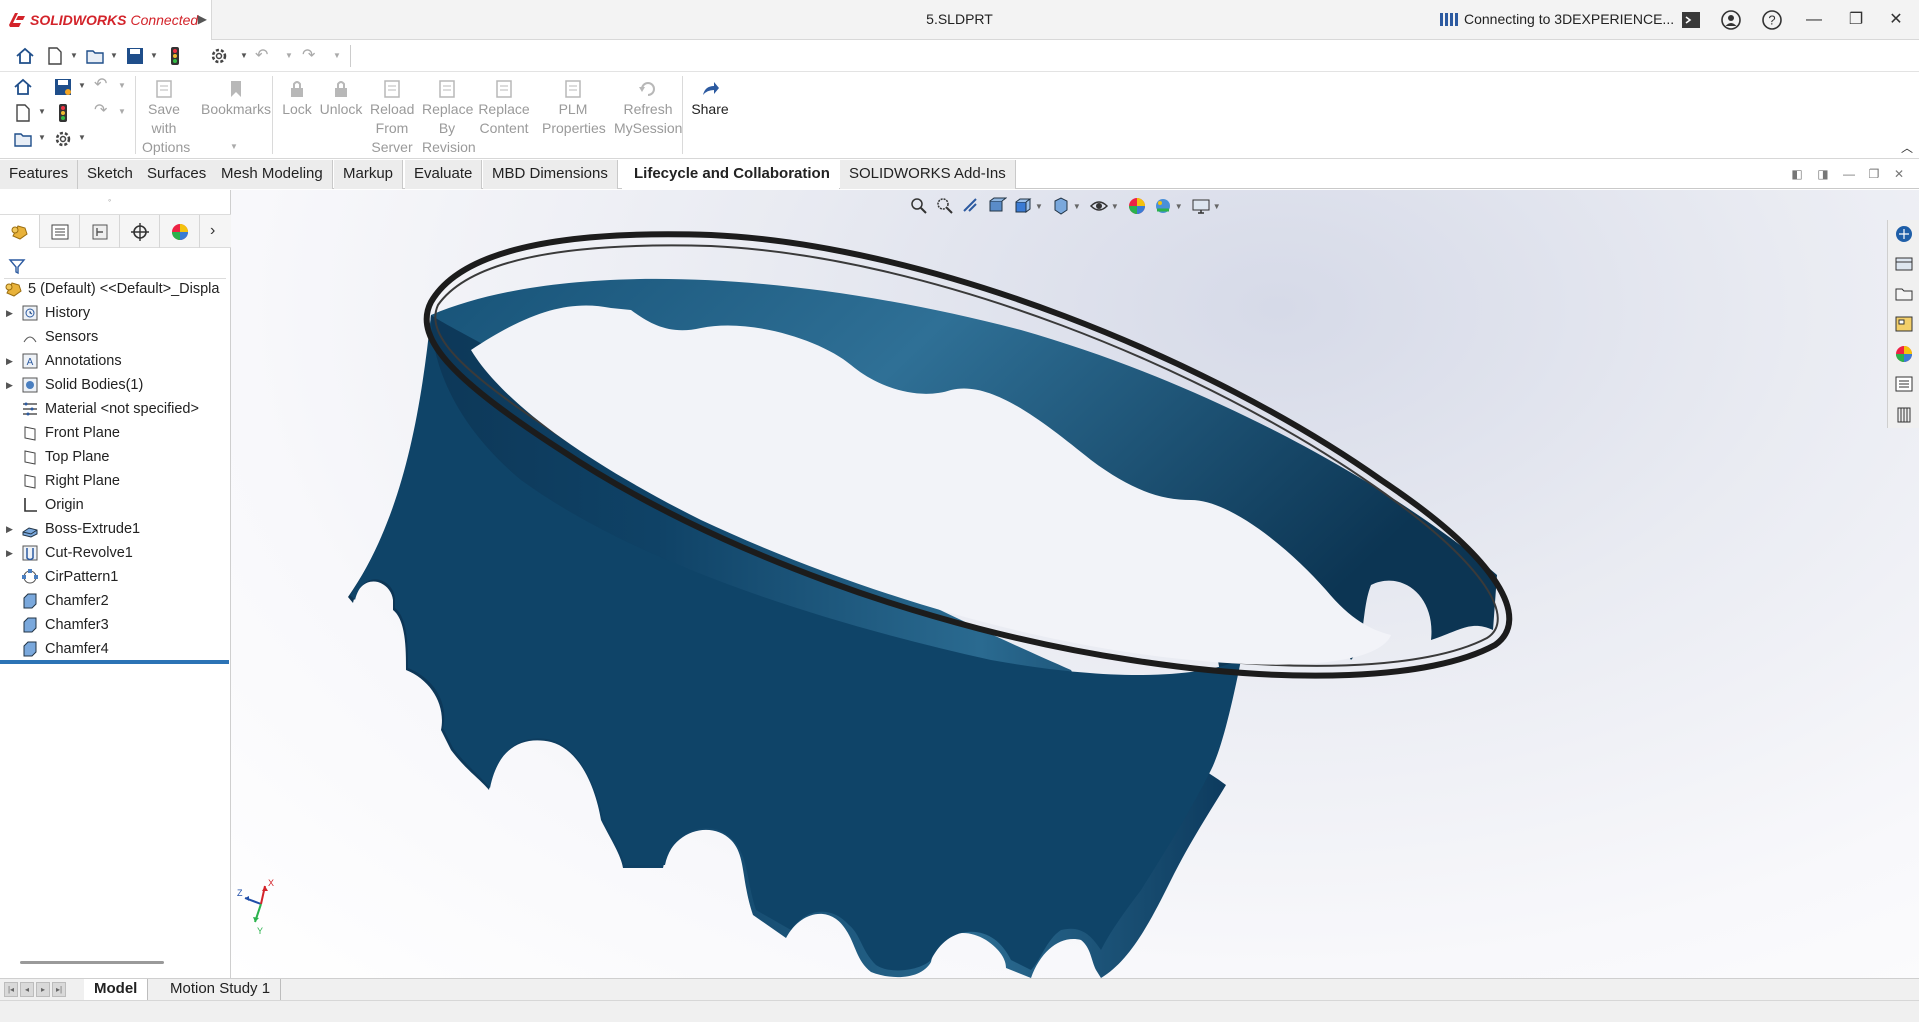  What do you see at coordinates (449, 117) in the screenshot?
I see `replace-revision-button: Replace By Revision` at bounding box center [449, 117].